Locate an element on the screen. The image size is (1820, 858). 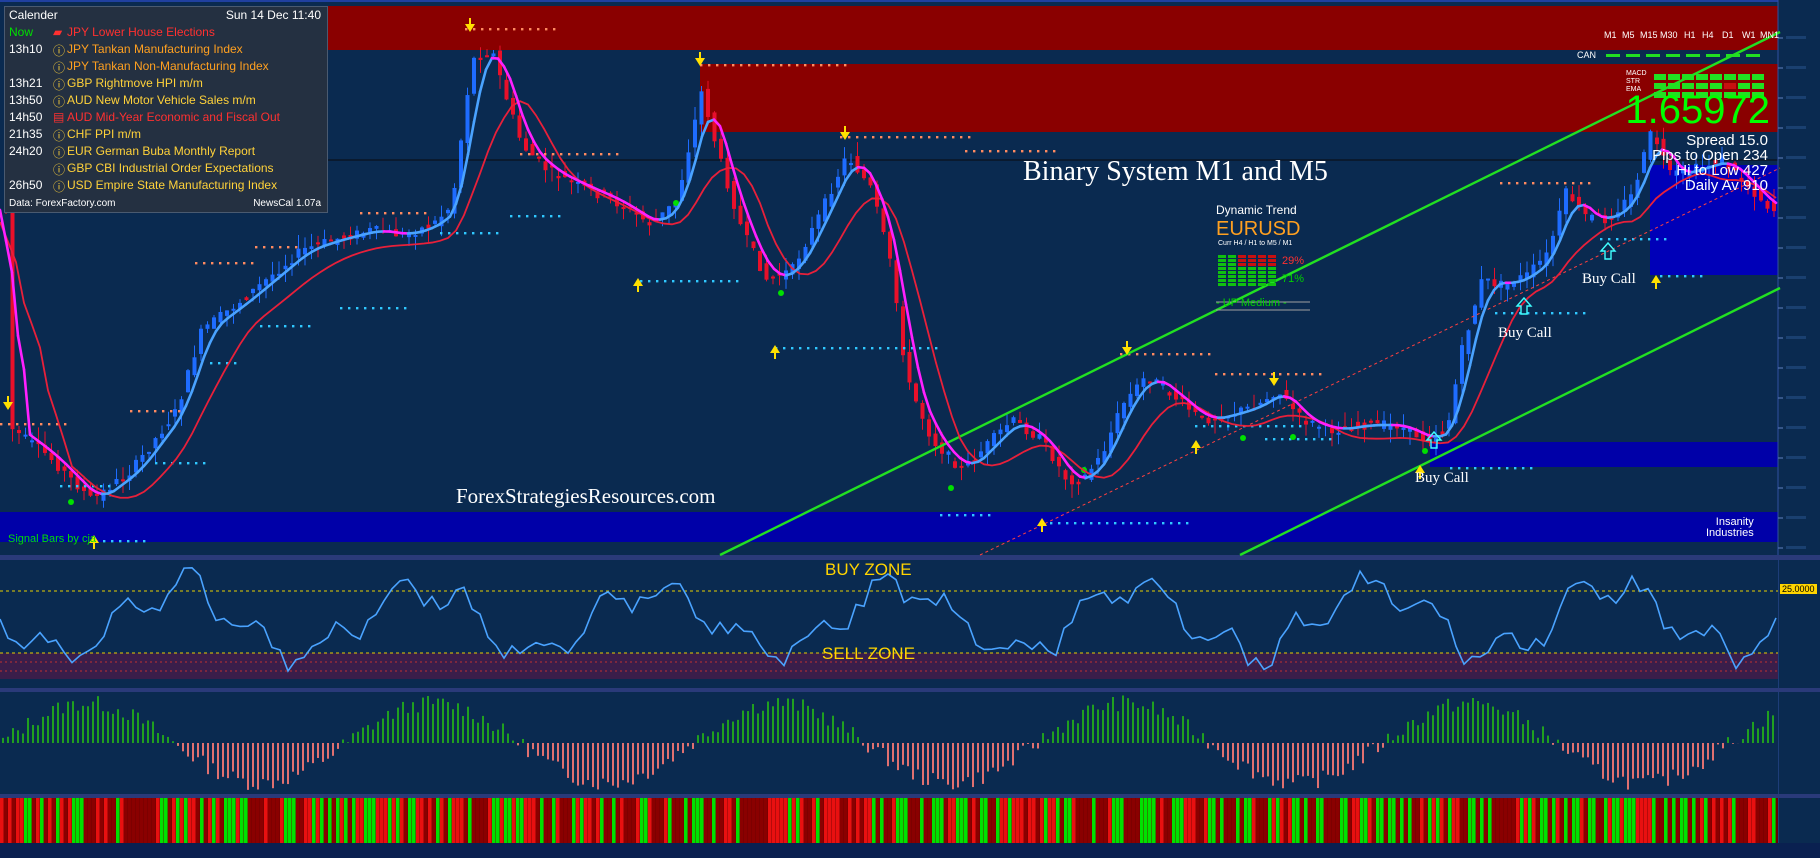
calendar-event: Now ▰ JPY Lower House Elections is located at coordinates (166, 33).